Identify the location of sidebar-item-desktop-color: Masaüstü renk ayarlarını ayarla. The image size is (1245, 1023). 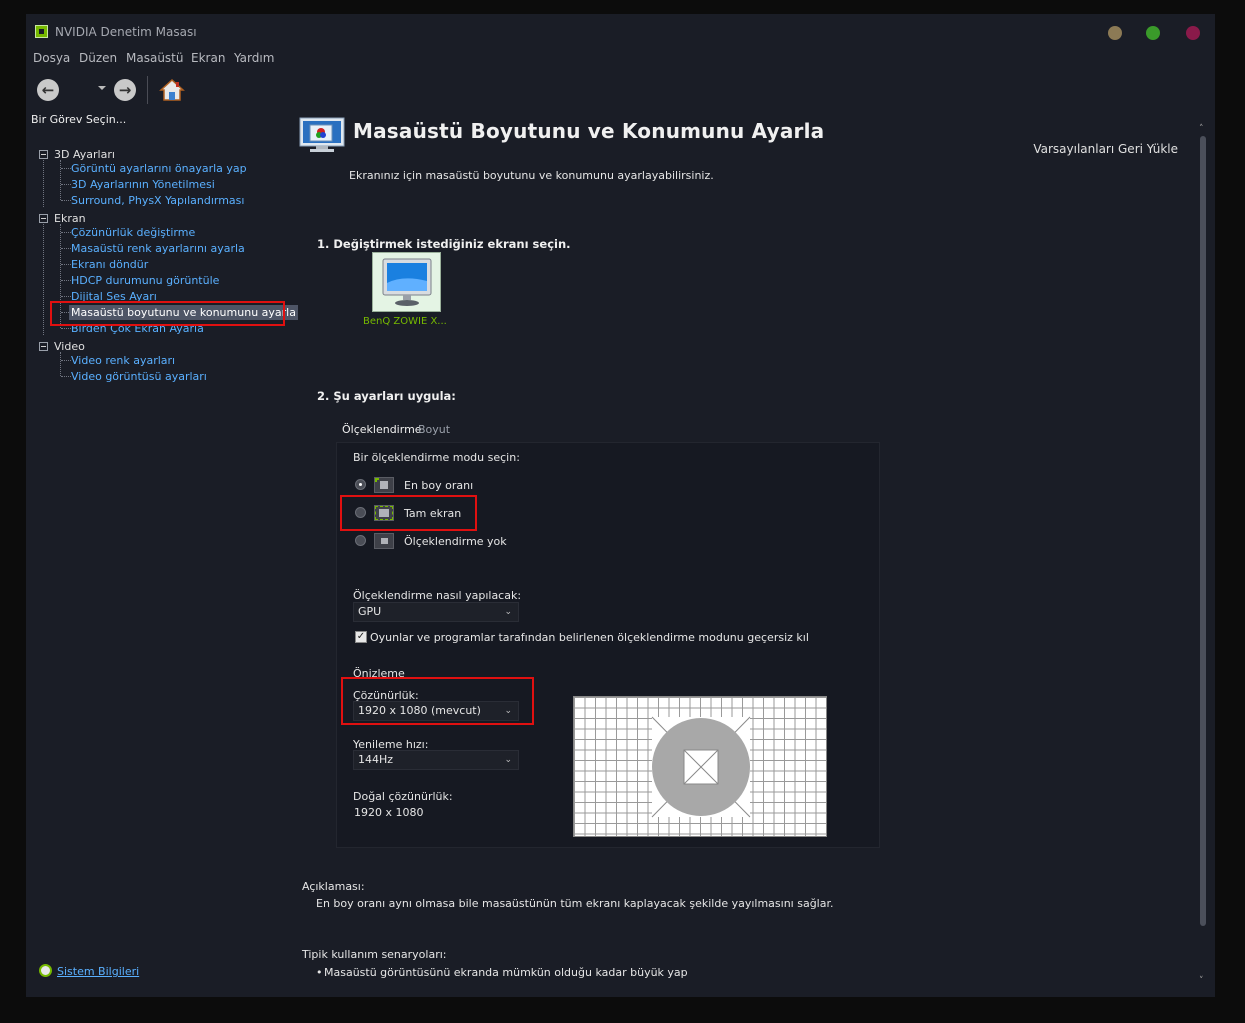
(158, 248).